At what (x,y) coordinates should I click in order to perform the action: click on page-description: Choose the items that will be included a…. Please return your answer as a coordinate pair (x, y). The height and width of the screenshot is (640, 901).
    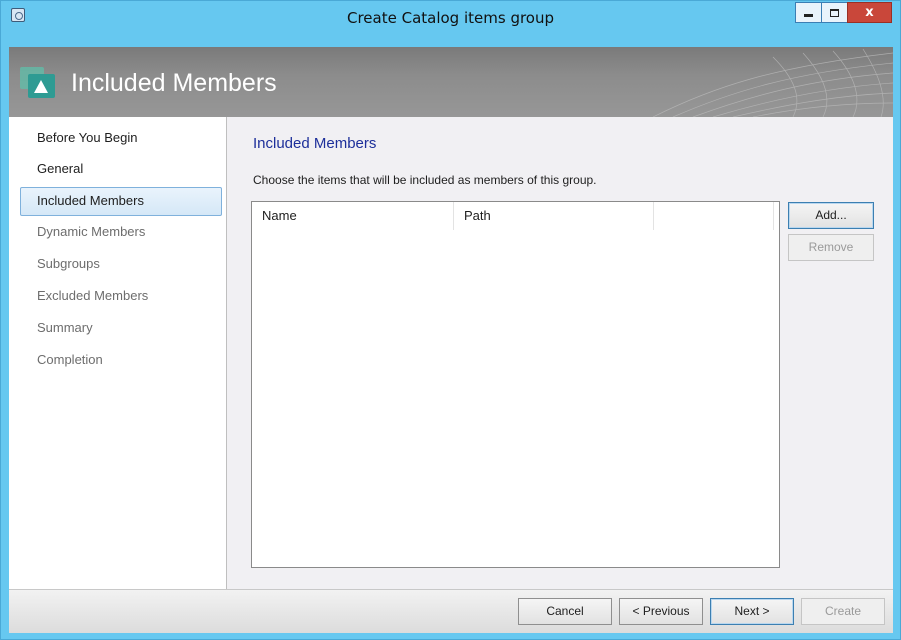
    Looking at the image, I should click on (425, 180).